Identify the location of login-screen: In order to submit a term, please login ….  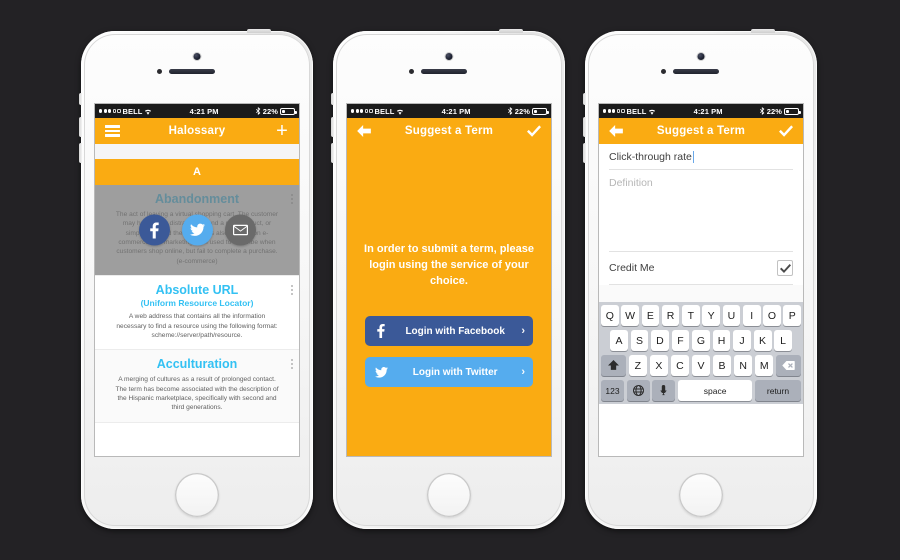
(449, 300).